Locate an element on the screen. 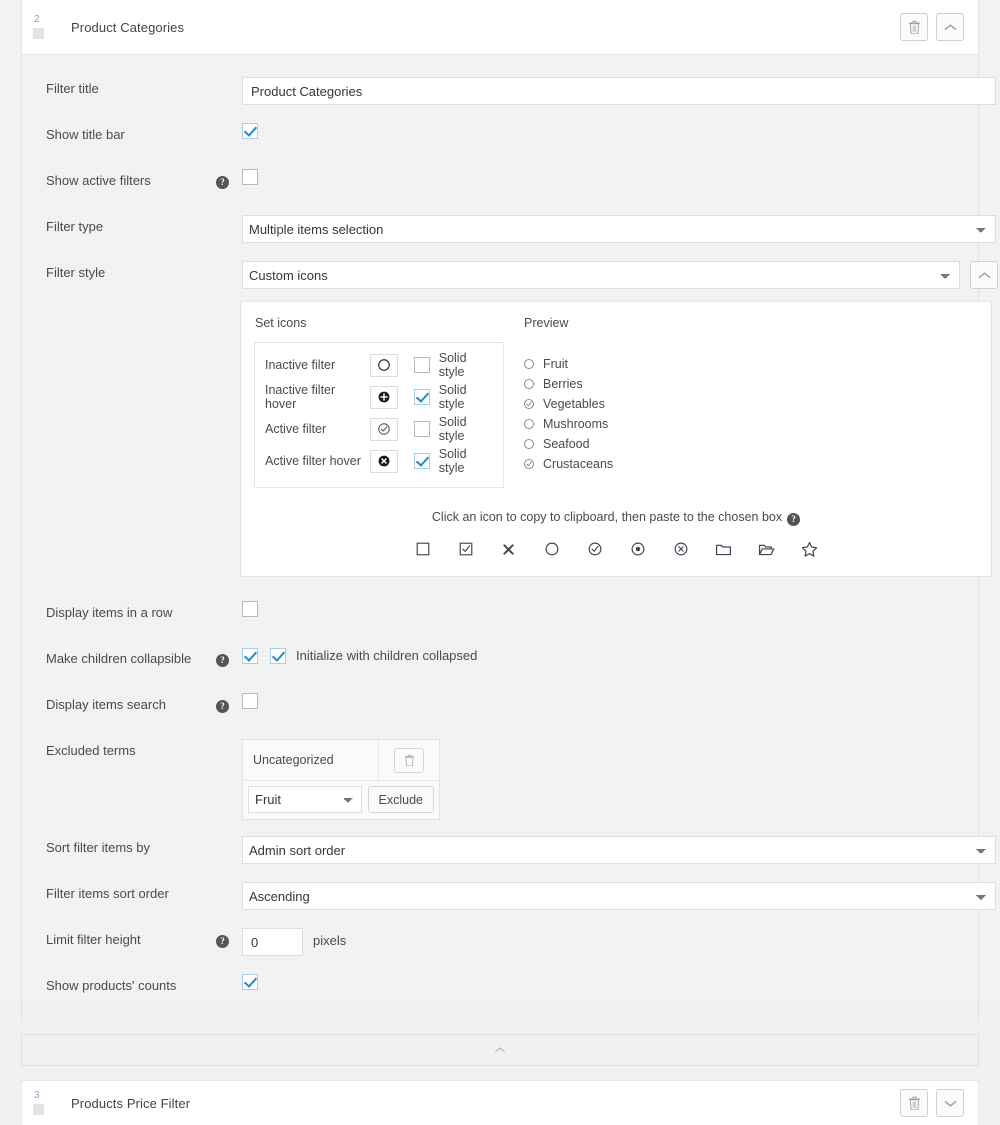  excluded-terms-help-slot is located at coordinates (229, 741).